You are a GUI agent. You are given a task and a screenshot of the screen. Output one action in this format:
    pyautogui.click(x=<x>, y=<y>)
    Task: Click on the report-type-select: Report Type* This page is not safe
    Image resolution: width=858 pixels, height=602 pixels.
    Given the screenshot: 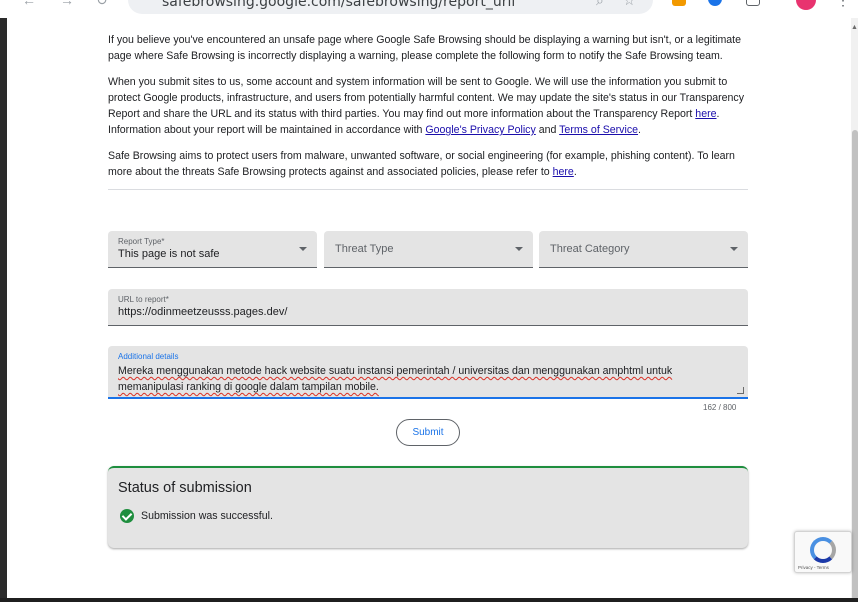 What is the action you would take?
    pyautogui.click(x=212, y=249)
    